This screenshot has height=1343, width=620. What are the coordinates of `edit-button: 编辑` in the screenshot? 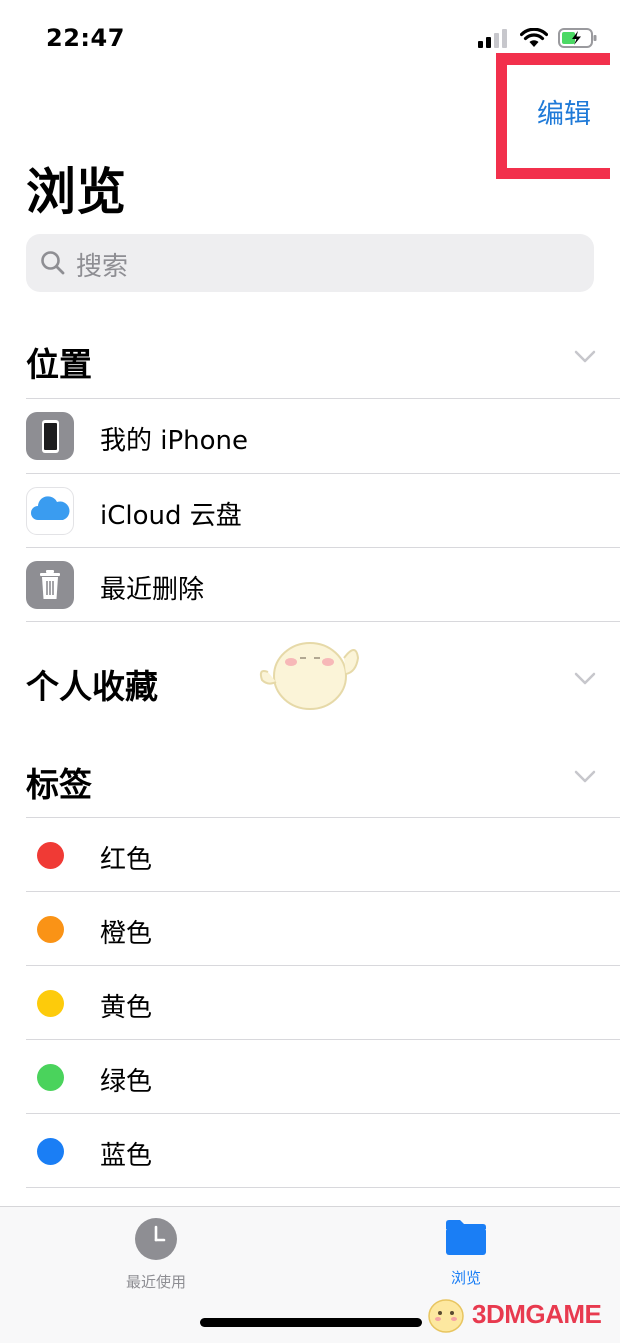 It's located at (564, 111).